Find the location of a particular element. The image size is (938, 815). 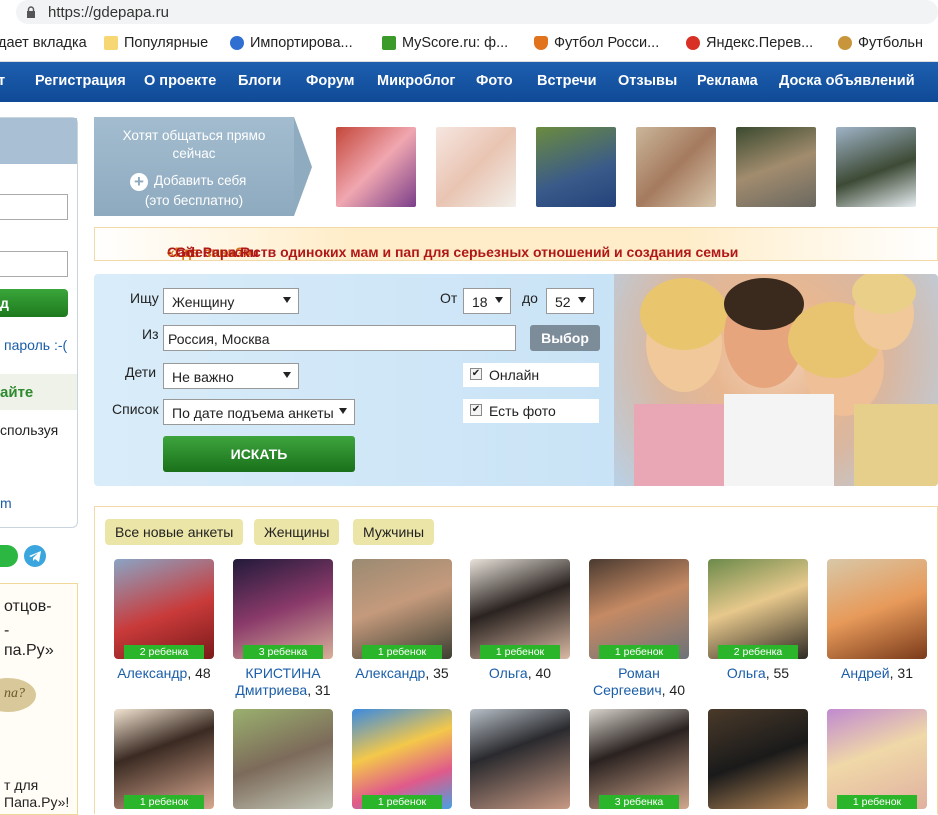

translate-icon is located at coordinates (693, 43).